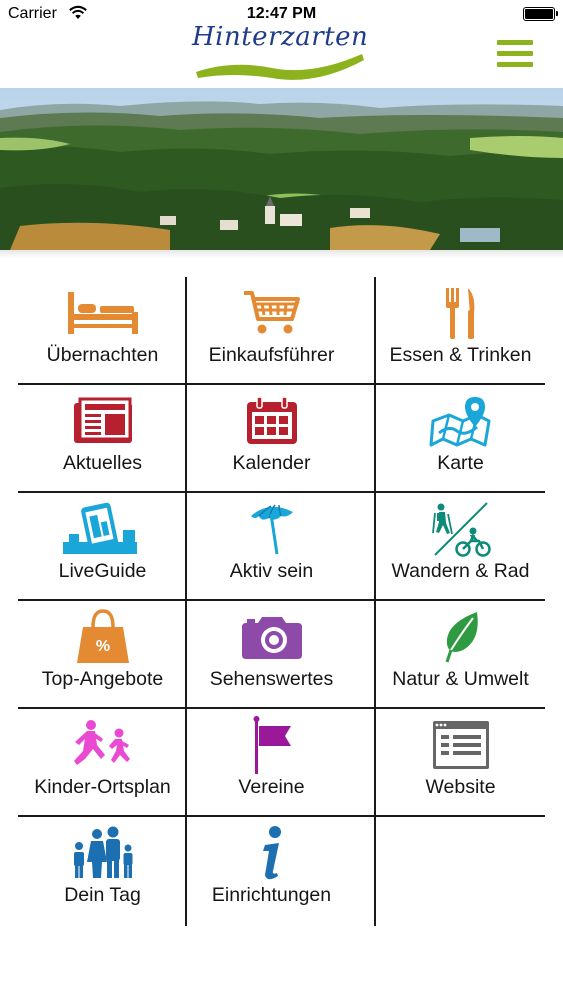  I want to click on menu-item-dein-tag: Dein Tag, so click(102, 871).